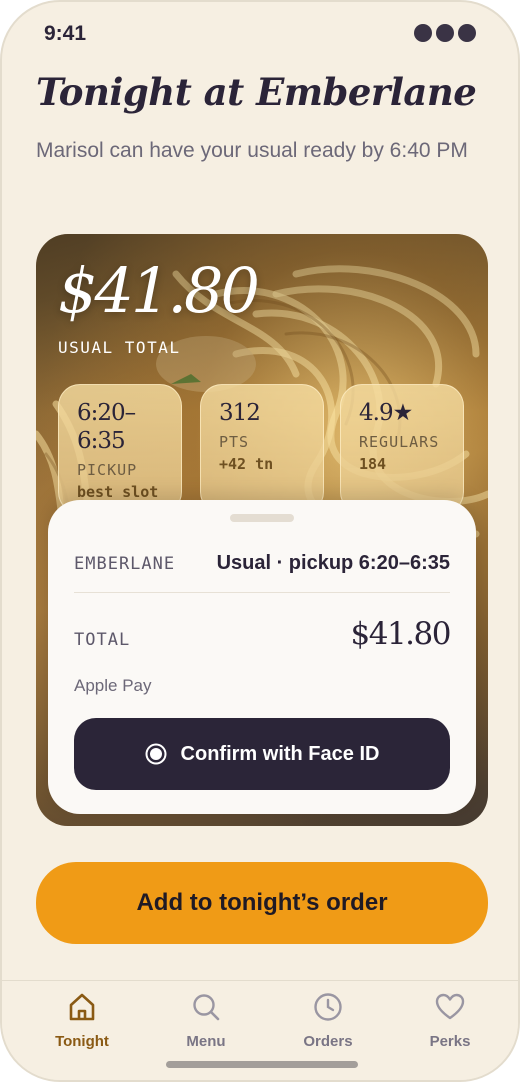  Describe the element at coordinates (373, 464) in the screenshot. I see `stat-sub: 184` at that location.